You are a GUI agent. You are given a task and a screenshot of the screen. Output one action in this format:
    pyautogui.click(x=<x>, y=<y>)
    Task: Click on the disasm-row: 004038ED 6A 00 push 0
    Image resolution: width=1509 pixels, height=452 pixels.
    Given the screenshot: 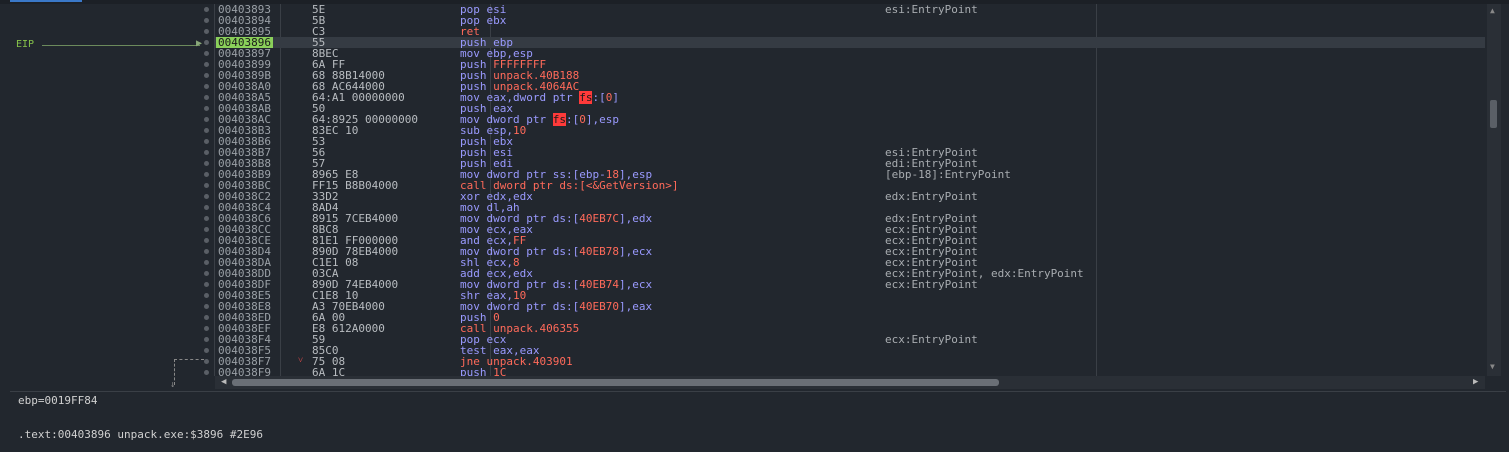 What is the action you would take?
    pyautogui.click(x=850, y=317)
    